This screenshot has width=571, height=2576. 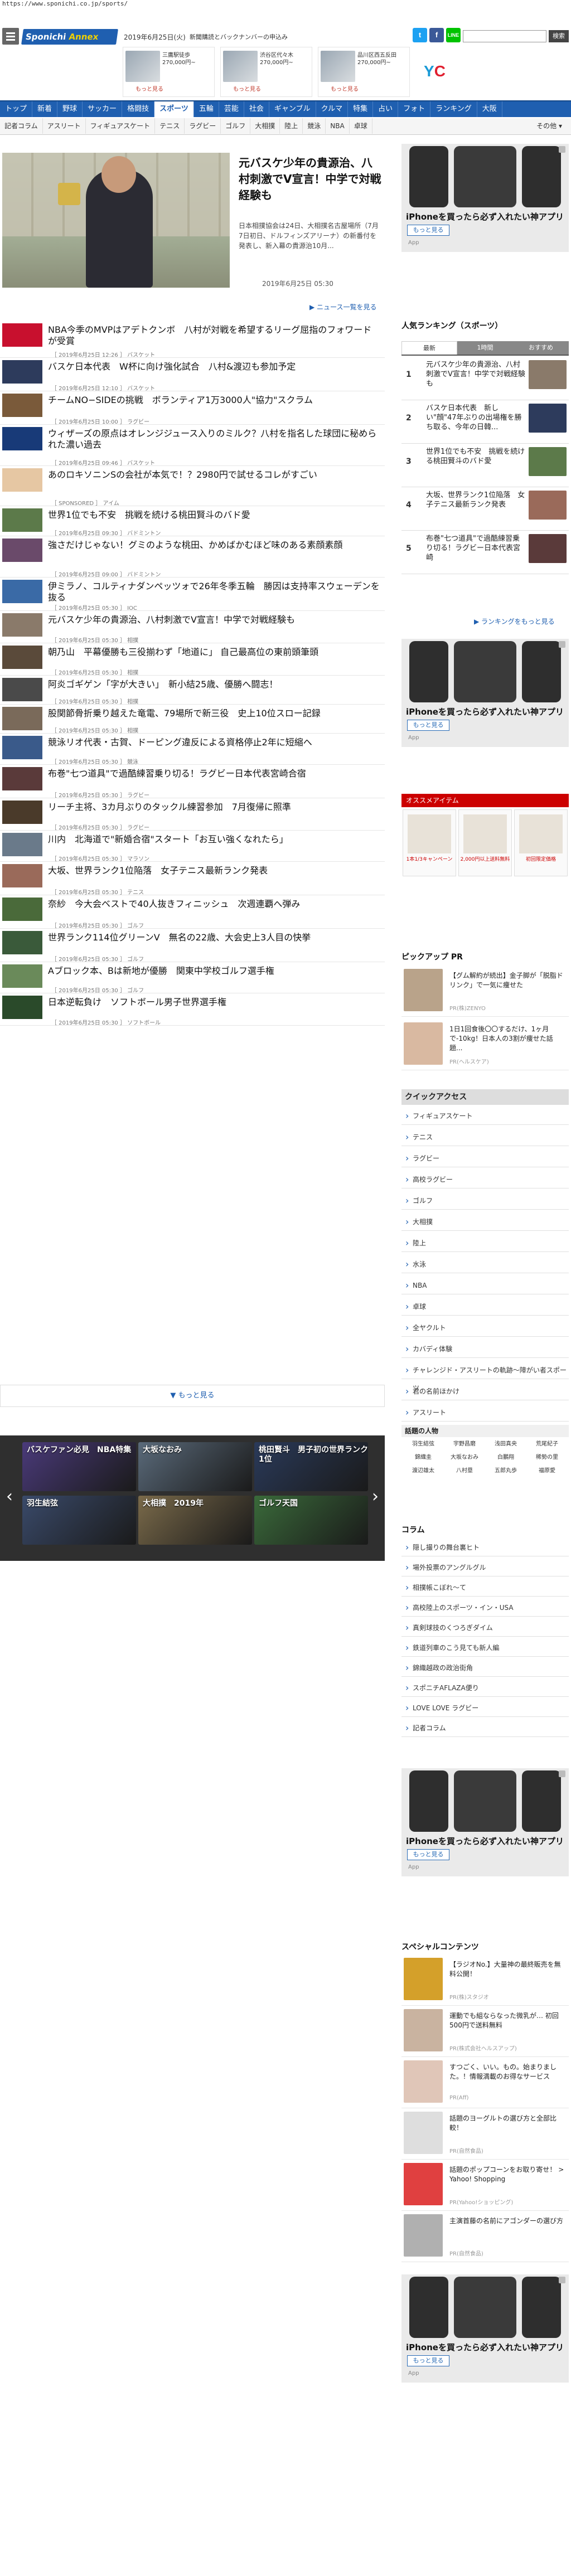 I want to click on news-title: 朝乃山 平幕優勝も三役揃わず「地道に」 自己最高位の東前頭筆頭, so click(x=214, y=652).